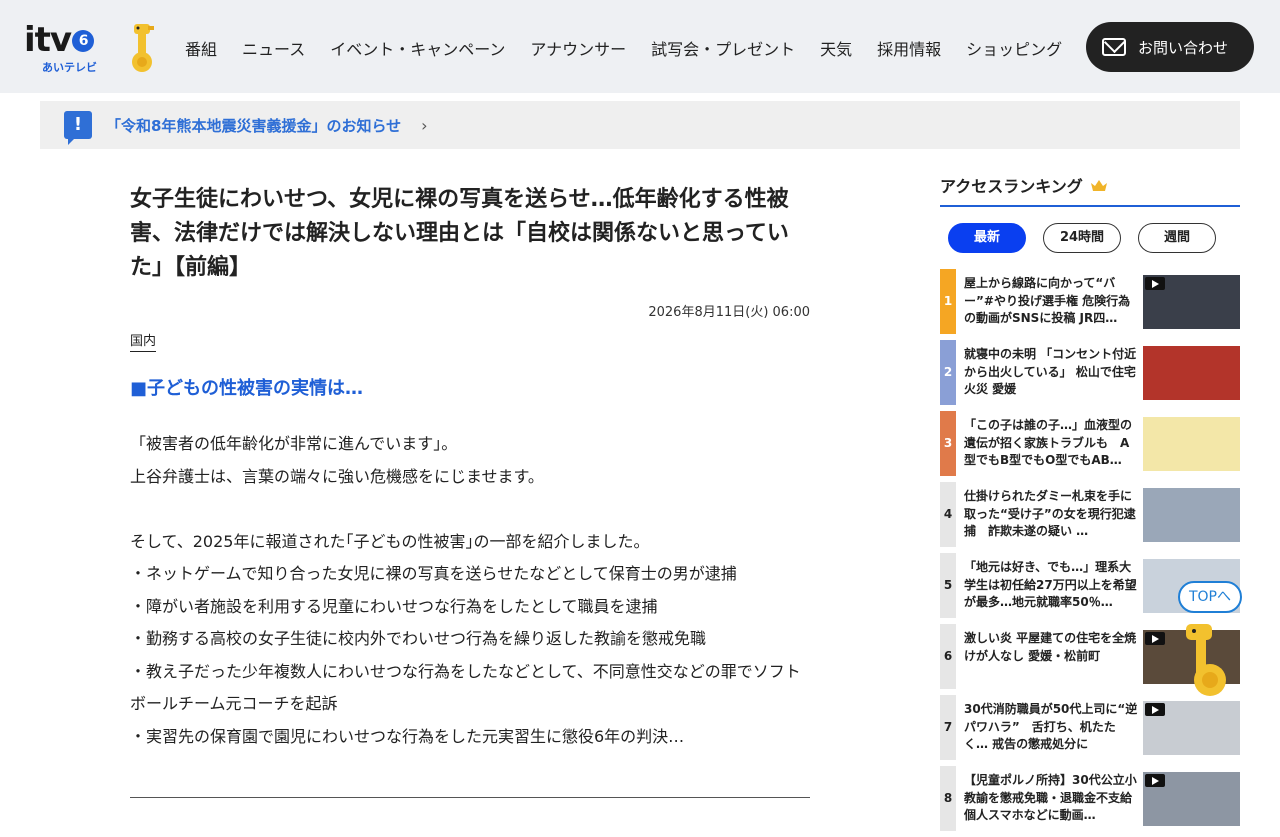  I want to click on tab-latest: 最新, so click(987, 238).